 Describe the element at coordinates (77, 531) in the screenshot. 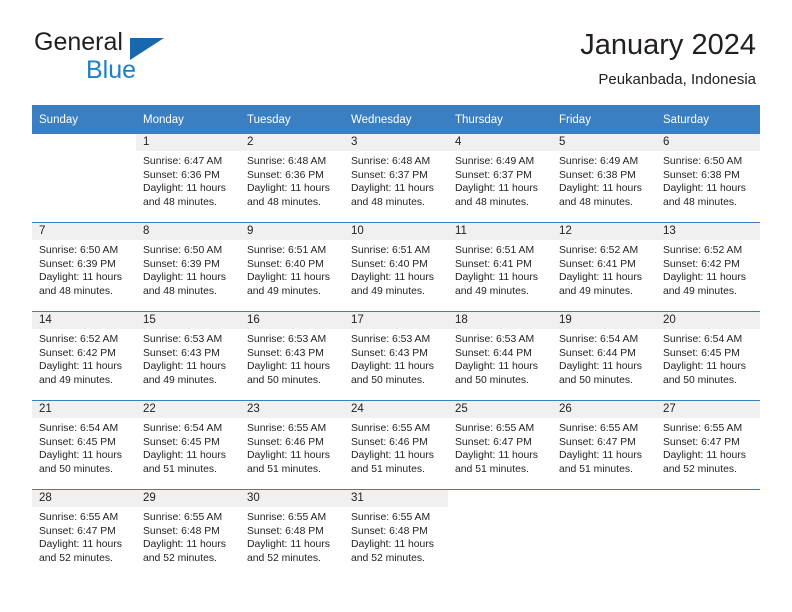

I see `sunset-text: Sunset: 6:47 PM` at that location.